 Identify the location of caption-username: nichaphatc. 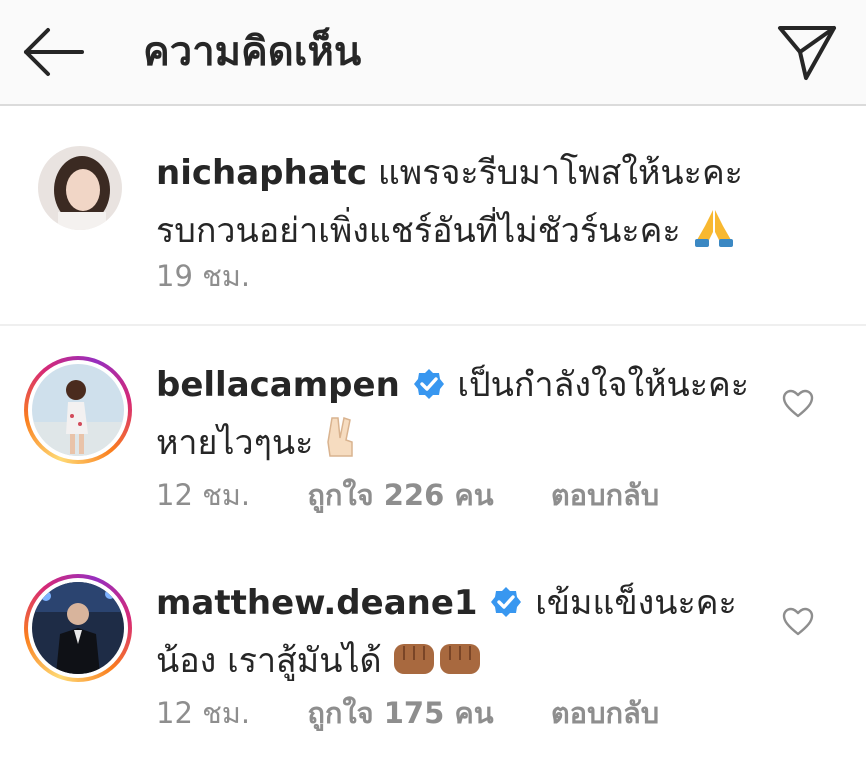
(261, 173).